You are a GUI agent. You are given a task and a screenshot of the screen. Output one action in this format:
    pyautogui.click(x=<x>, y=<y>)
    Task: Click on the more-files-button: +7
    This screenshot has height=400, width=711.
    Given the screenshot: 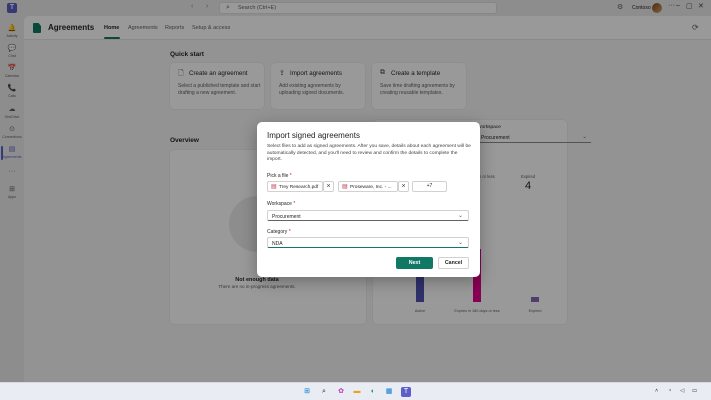 What is the action you would take?
    pyautogui.click(x=429, y=186)
    